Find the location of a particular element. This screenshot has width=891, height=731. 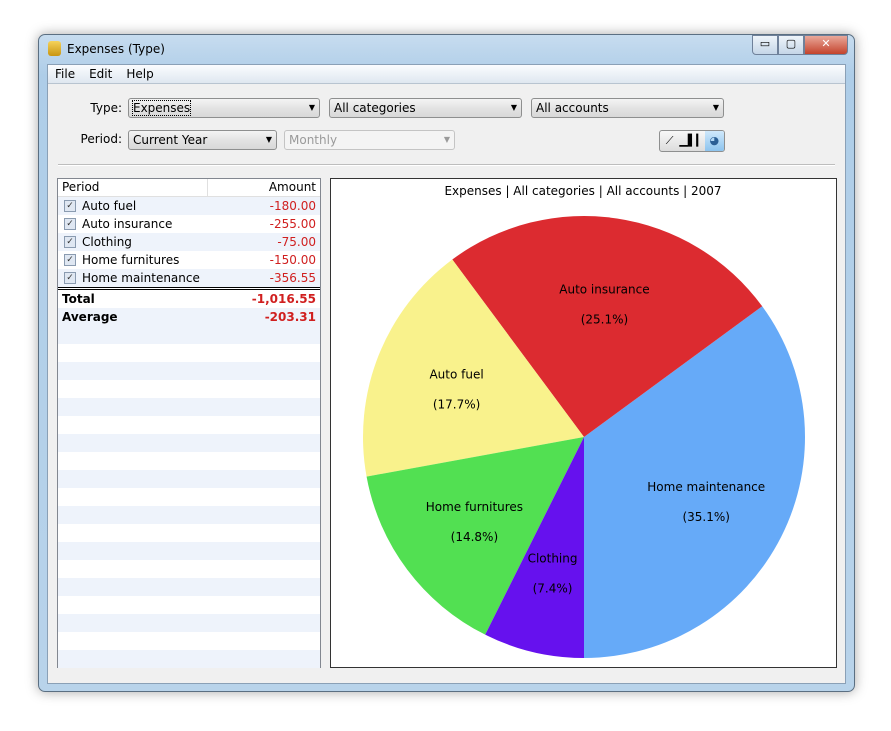

slice-label: Home furnitures is located at coordinates (474, 507).